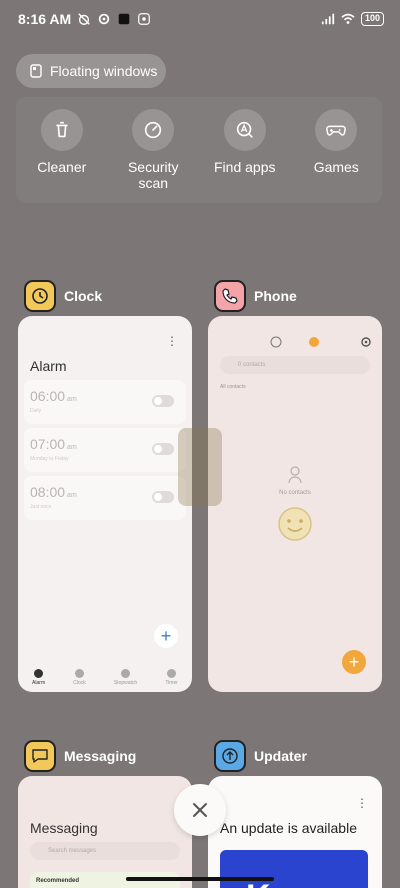 This screenshot has width=400, height=888. I want to click on background-art, so click(200, 467).